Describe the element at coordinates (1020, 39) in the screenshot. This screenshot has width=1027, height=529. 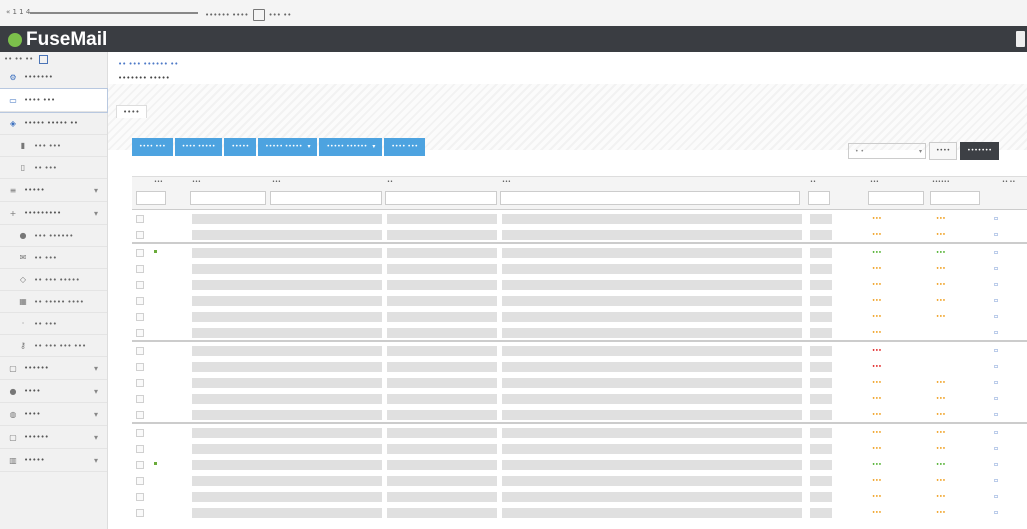
I see `user-menu-icon` at that location.